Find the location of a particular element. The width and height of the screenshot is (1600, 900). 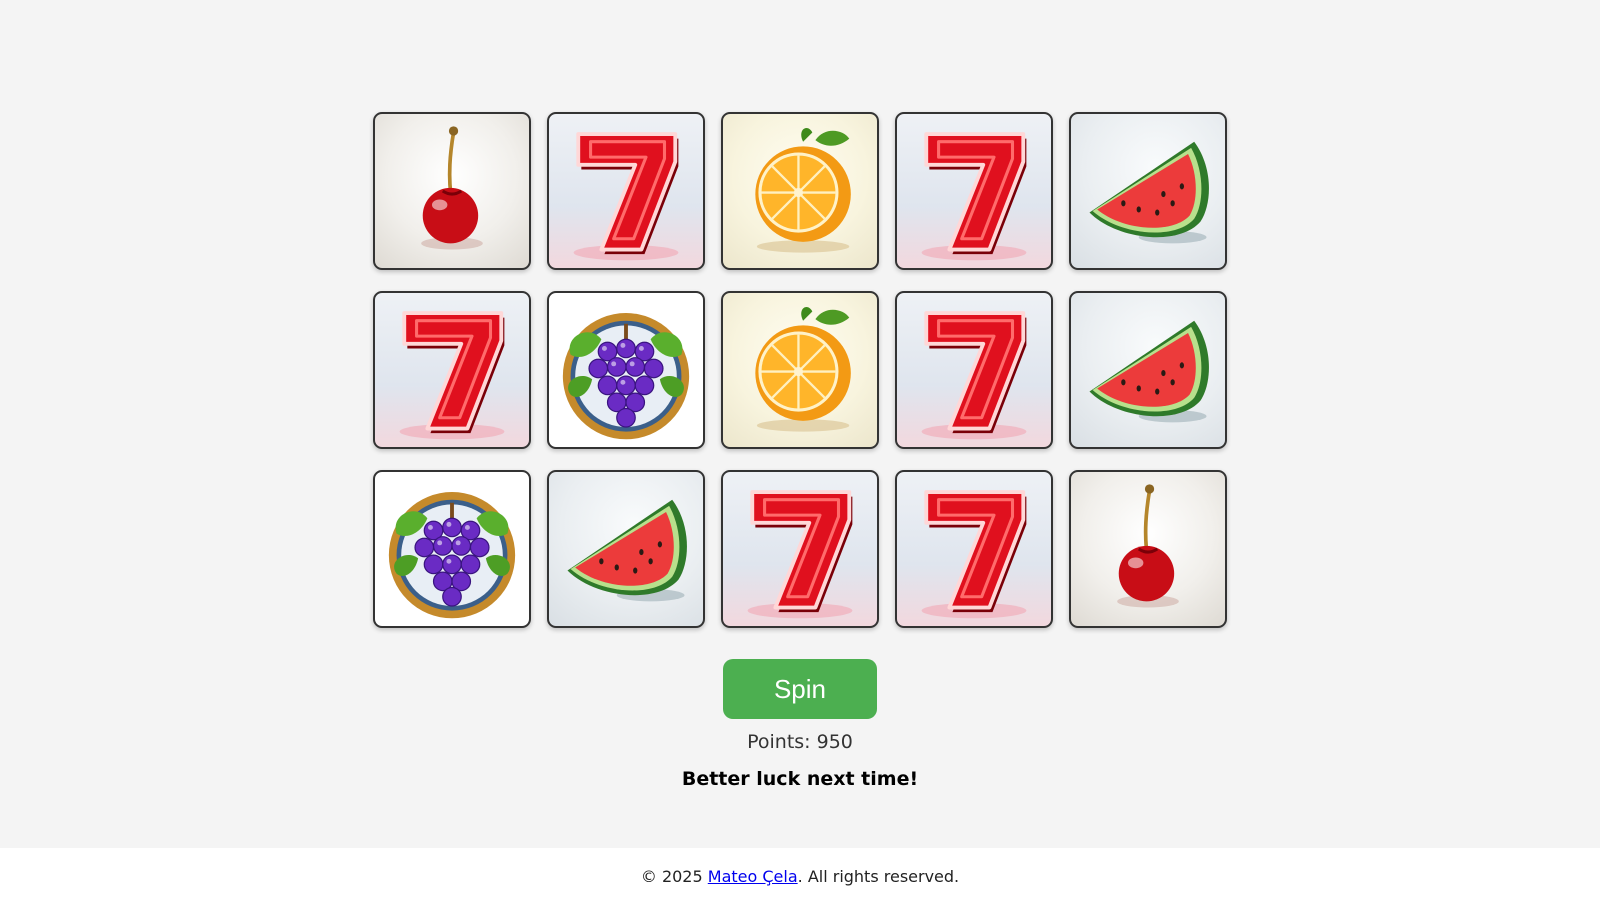

points-display: Points: 950 is located at coordinates (800, 742).